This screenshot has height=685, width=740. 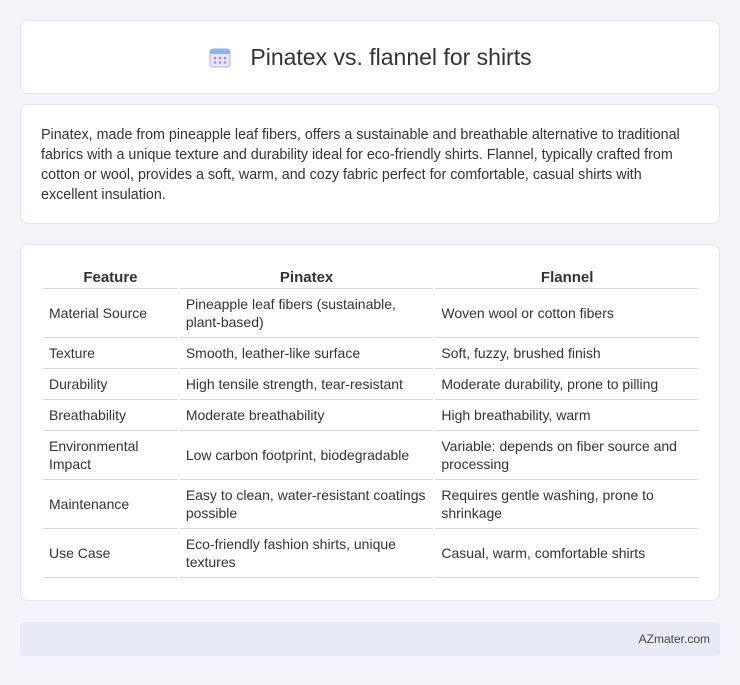 What do you see at coordinates (110, 504) in the screenshot?
I see `feature-cell: Maintenance` at bounding box center [110, 504].